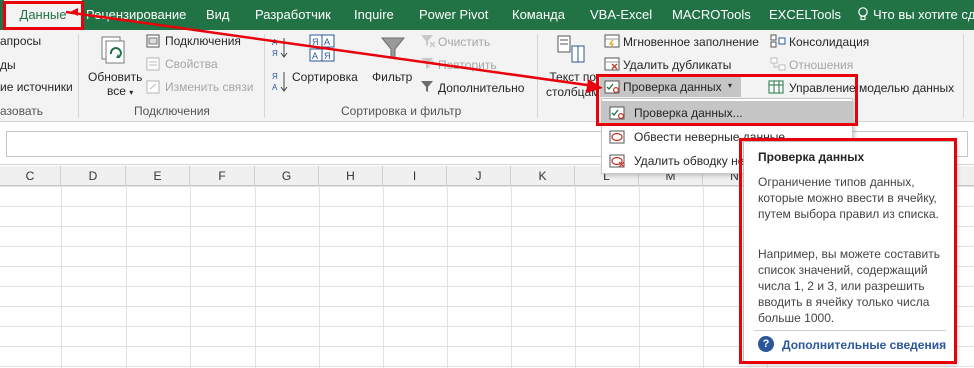 The height and width of the screenshot is (368, 974). I want to click on annotation-box-data-tab, so click(43, 15).